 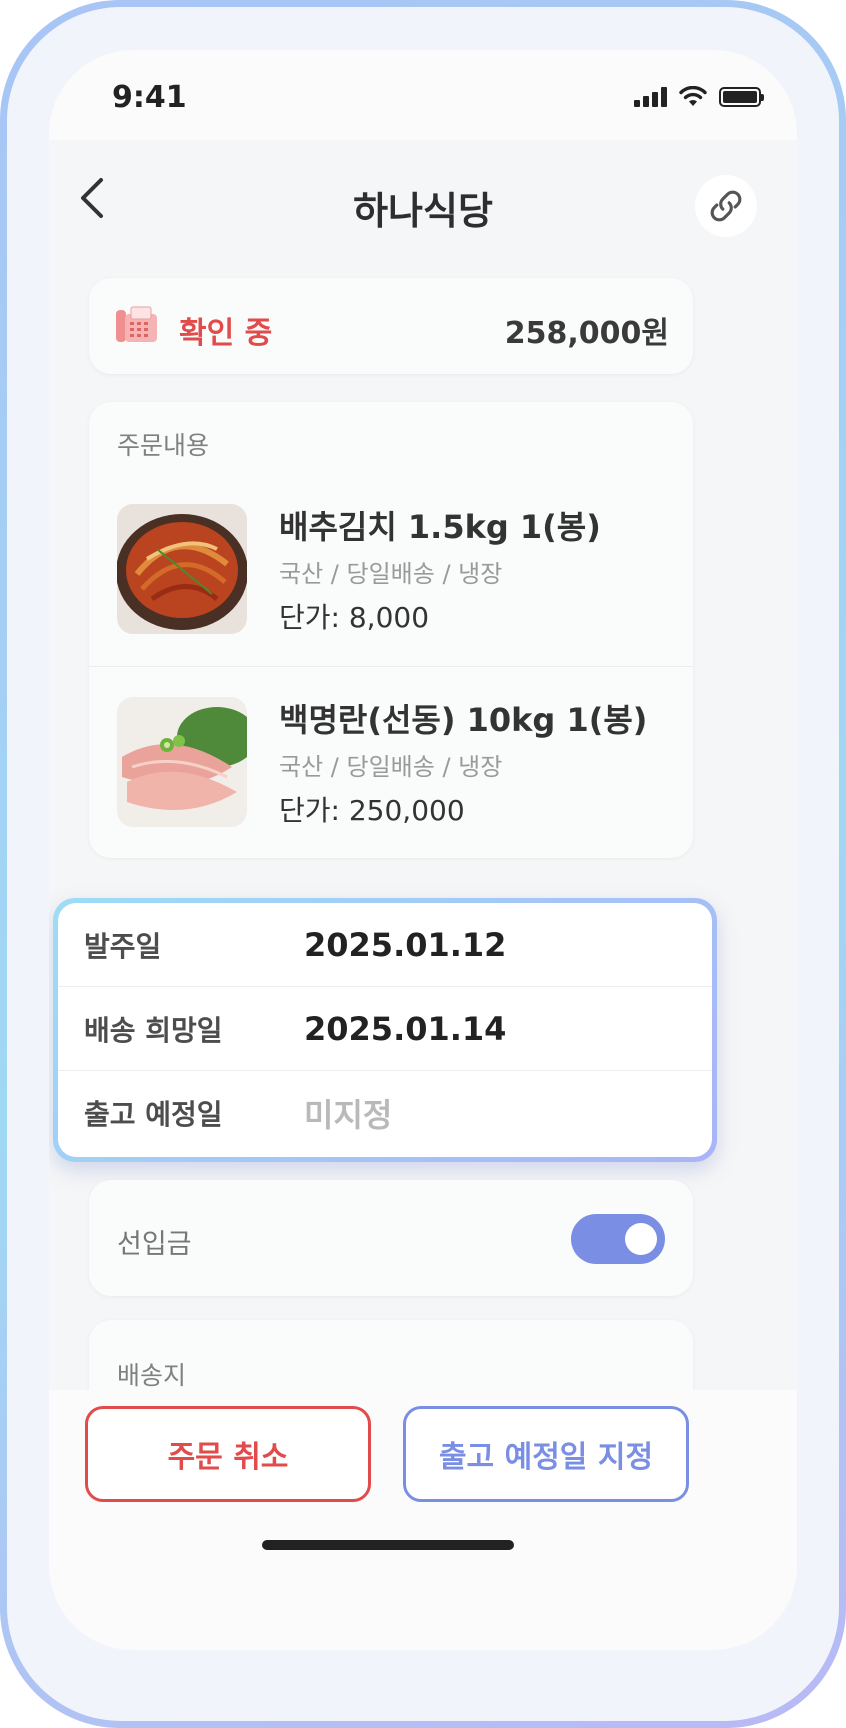 I want to click on item-name: 배추김치 1.5kg 1(봉), so click(x=440, y=527).